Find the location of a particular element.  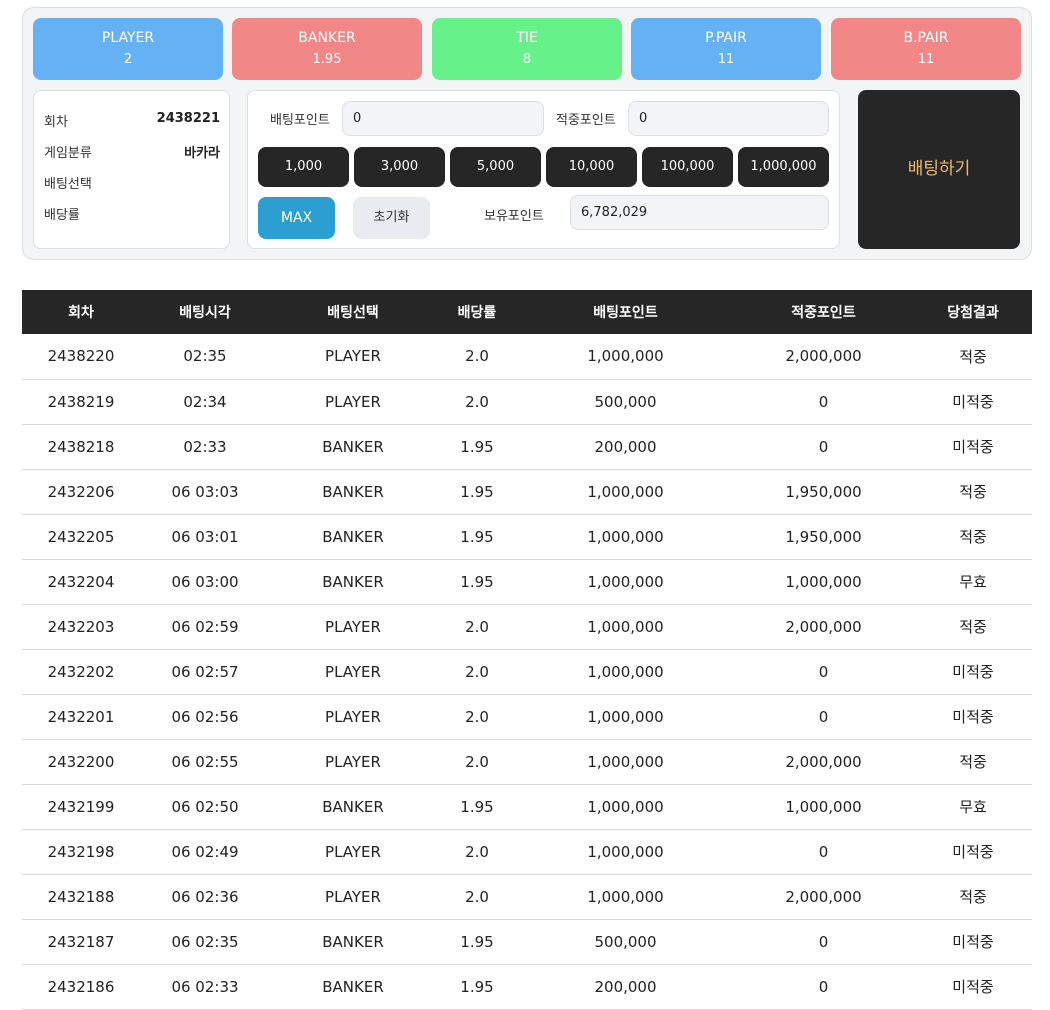

chip-button: 10,000 is located at coordinates (591, 167).